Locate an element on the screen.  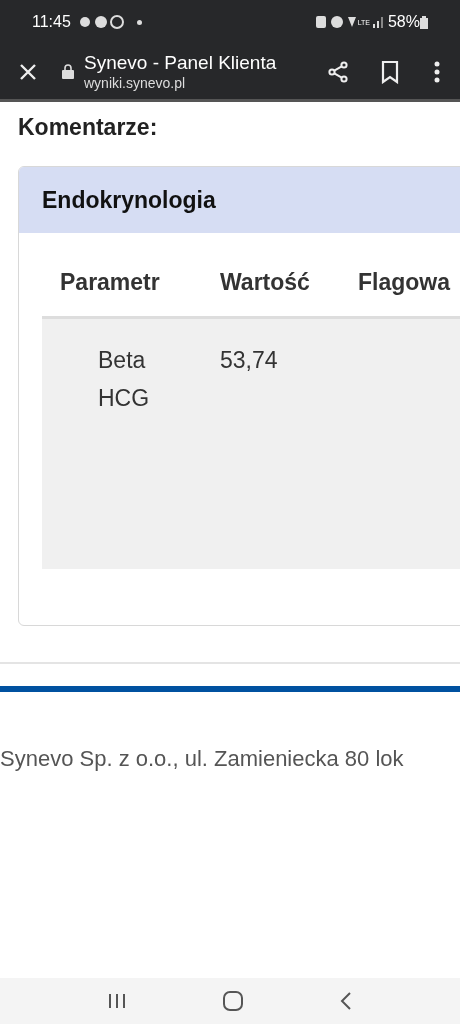
page-title: Synevo - Panel Klienta is located at coordinates (180, 62).